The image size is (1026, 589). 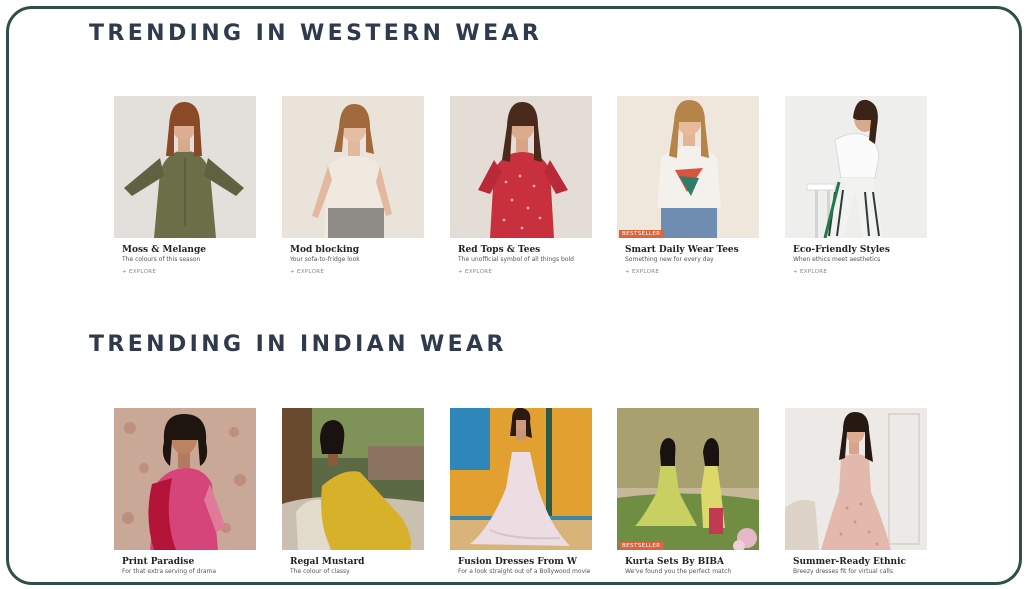 I want to click on card-title: Kurta Sets By BIBA, so click(x=692, y=562).